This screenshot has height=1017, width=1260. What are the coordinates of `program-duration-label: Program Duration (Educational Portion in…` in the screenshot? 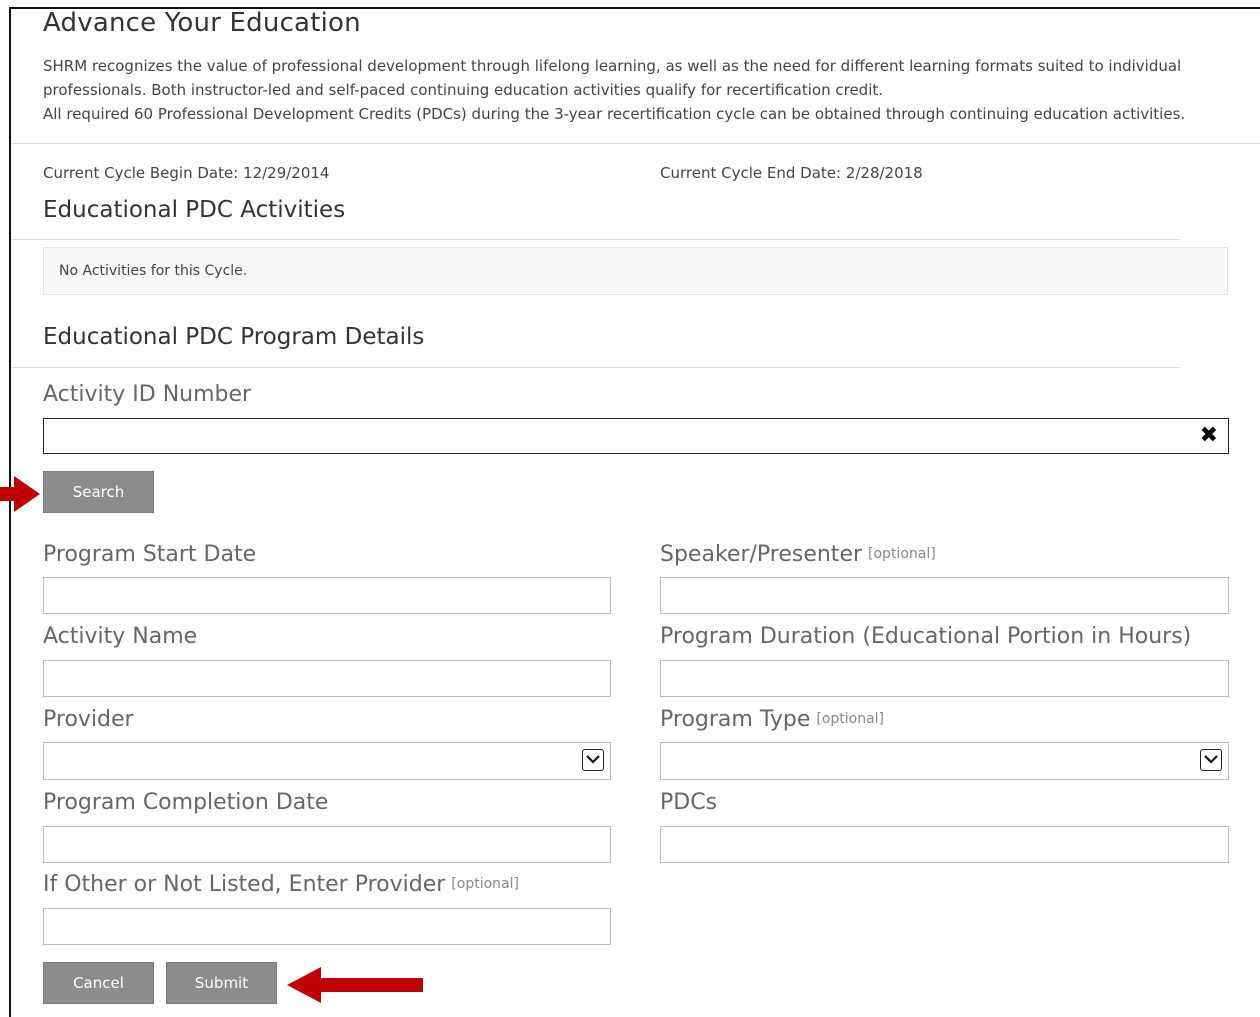 It's located at (926, 636).